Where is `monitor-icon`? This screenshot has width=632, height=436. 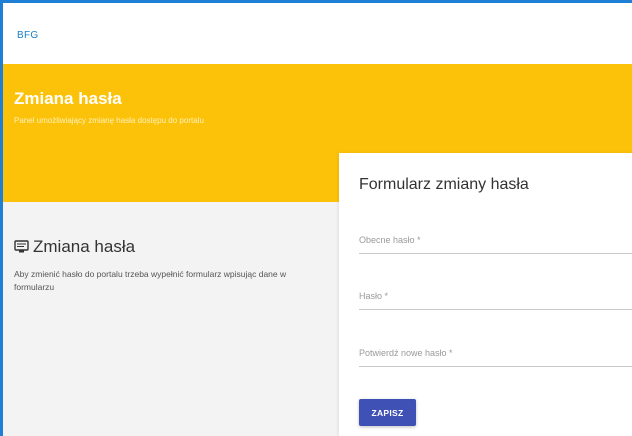 monitor-icon is located at coordinates (21, 247).